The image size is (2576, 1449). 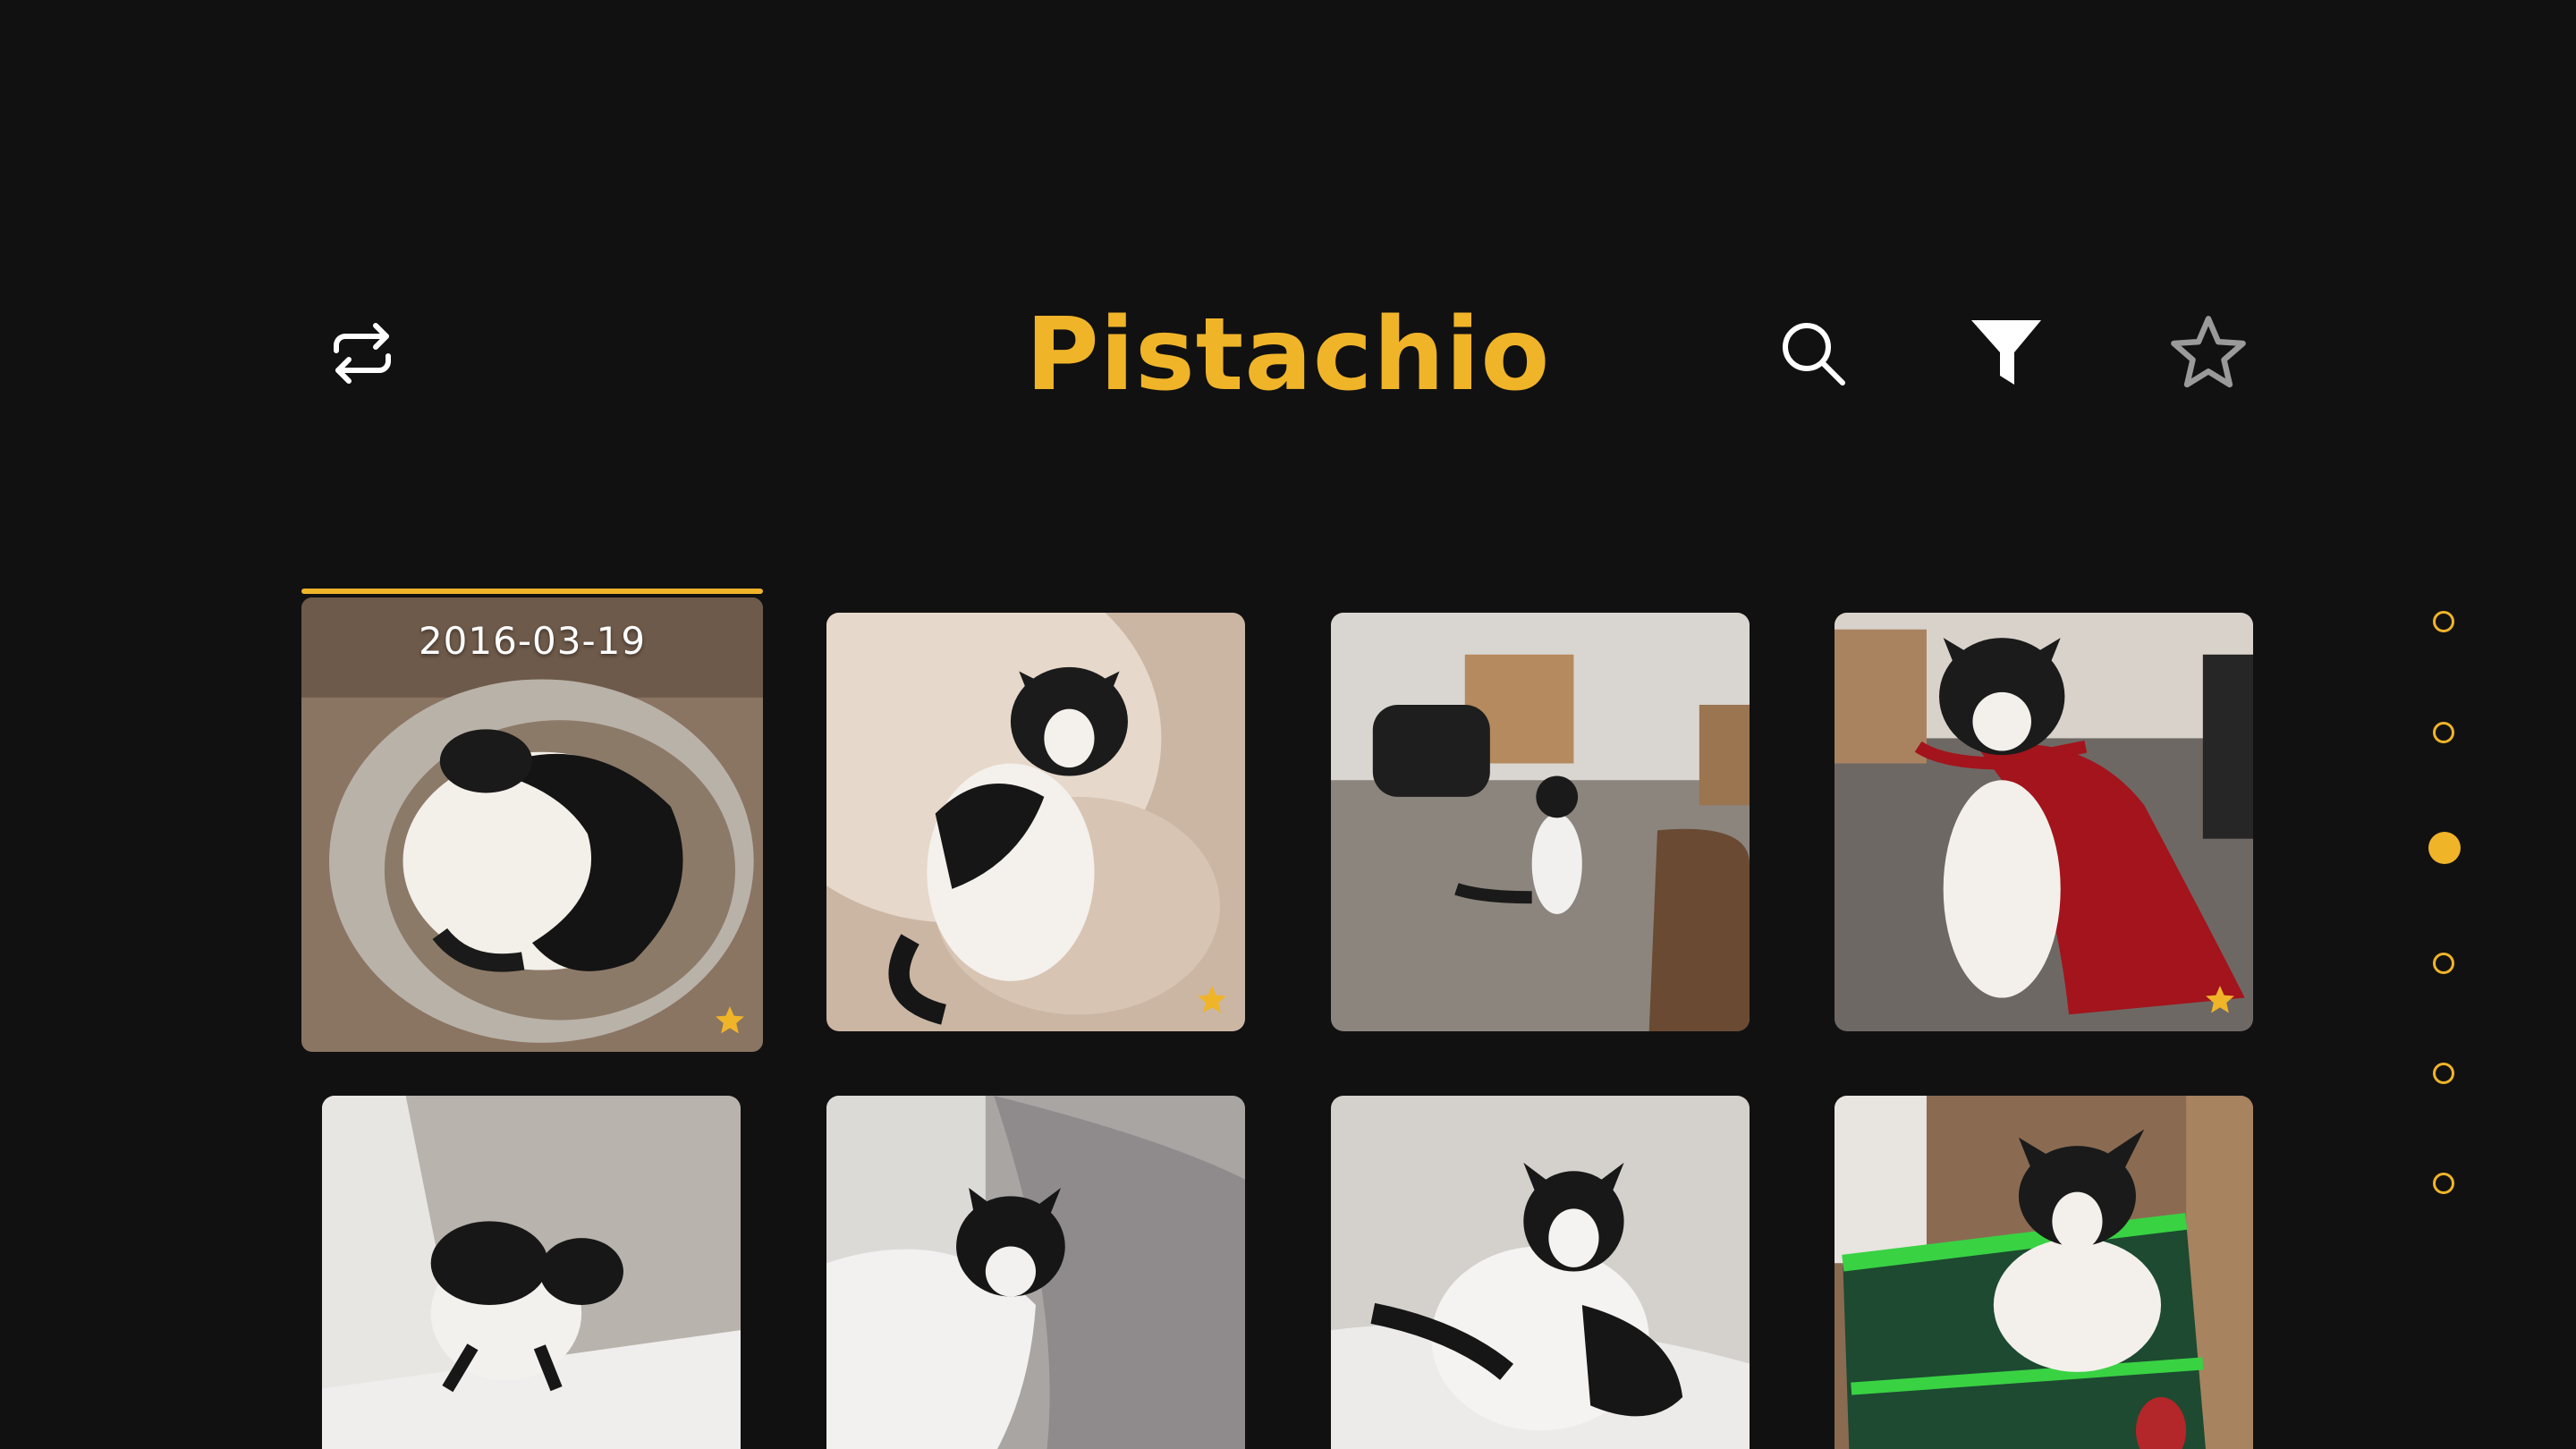 I want to click on photo-tile: 2016-03-19, so click(x=532, y=824).